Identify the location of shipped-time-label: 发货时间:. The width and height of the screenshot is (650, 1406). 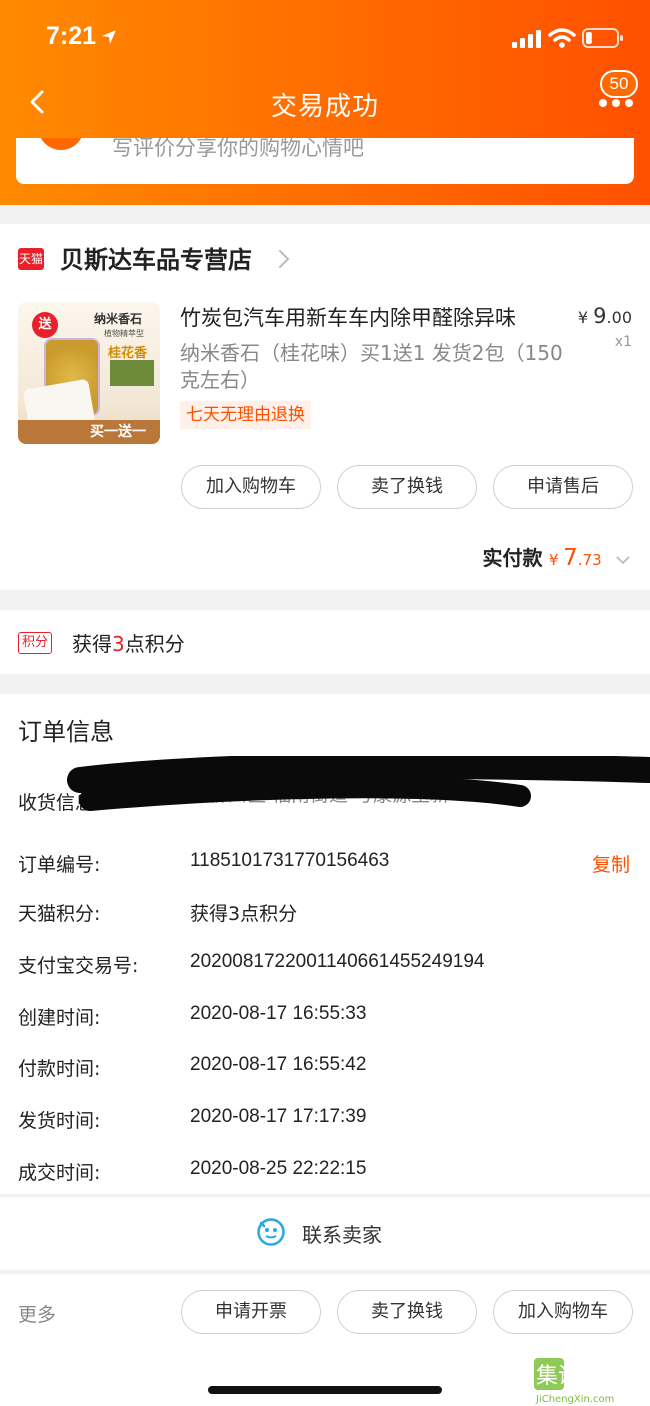
(59, 1121).